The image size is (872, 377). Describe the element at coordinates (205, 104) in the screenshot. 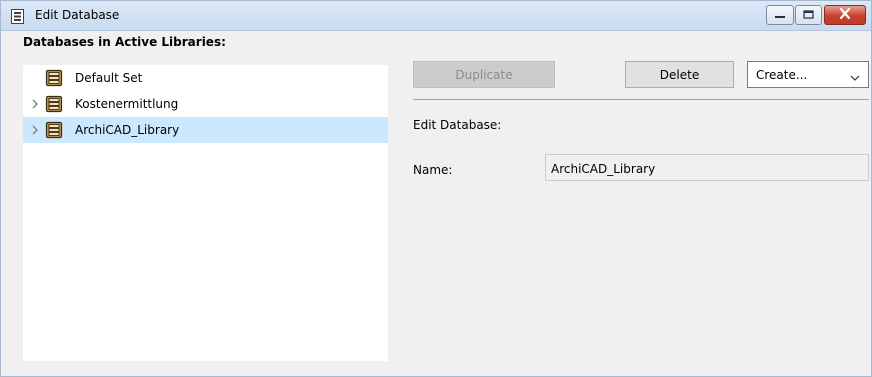

I see `tree-item-kostenermittlung: Kostenermittlung` at that location.